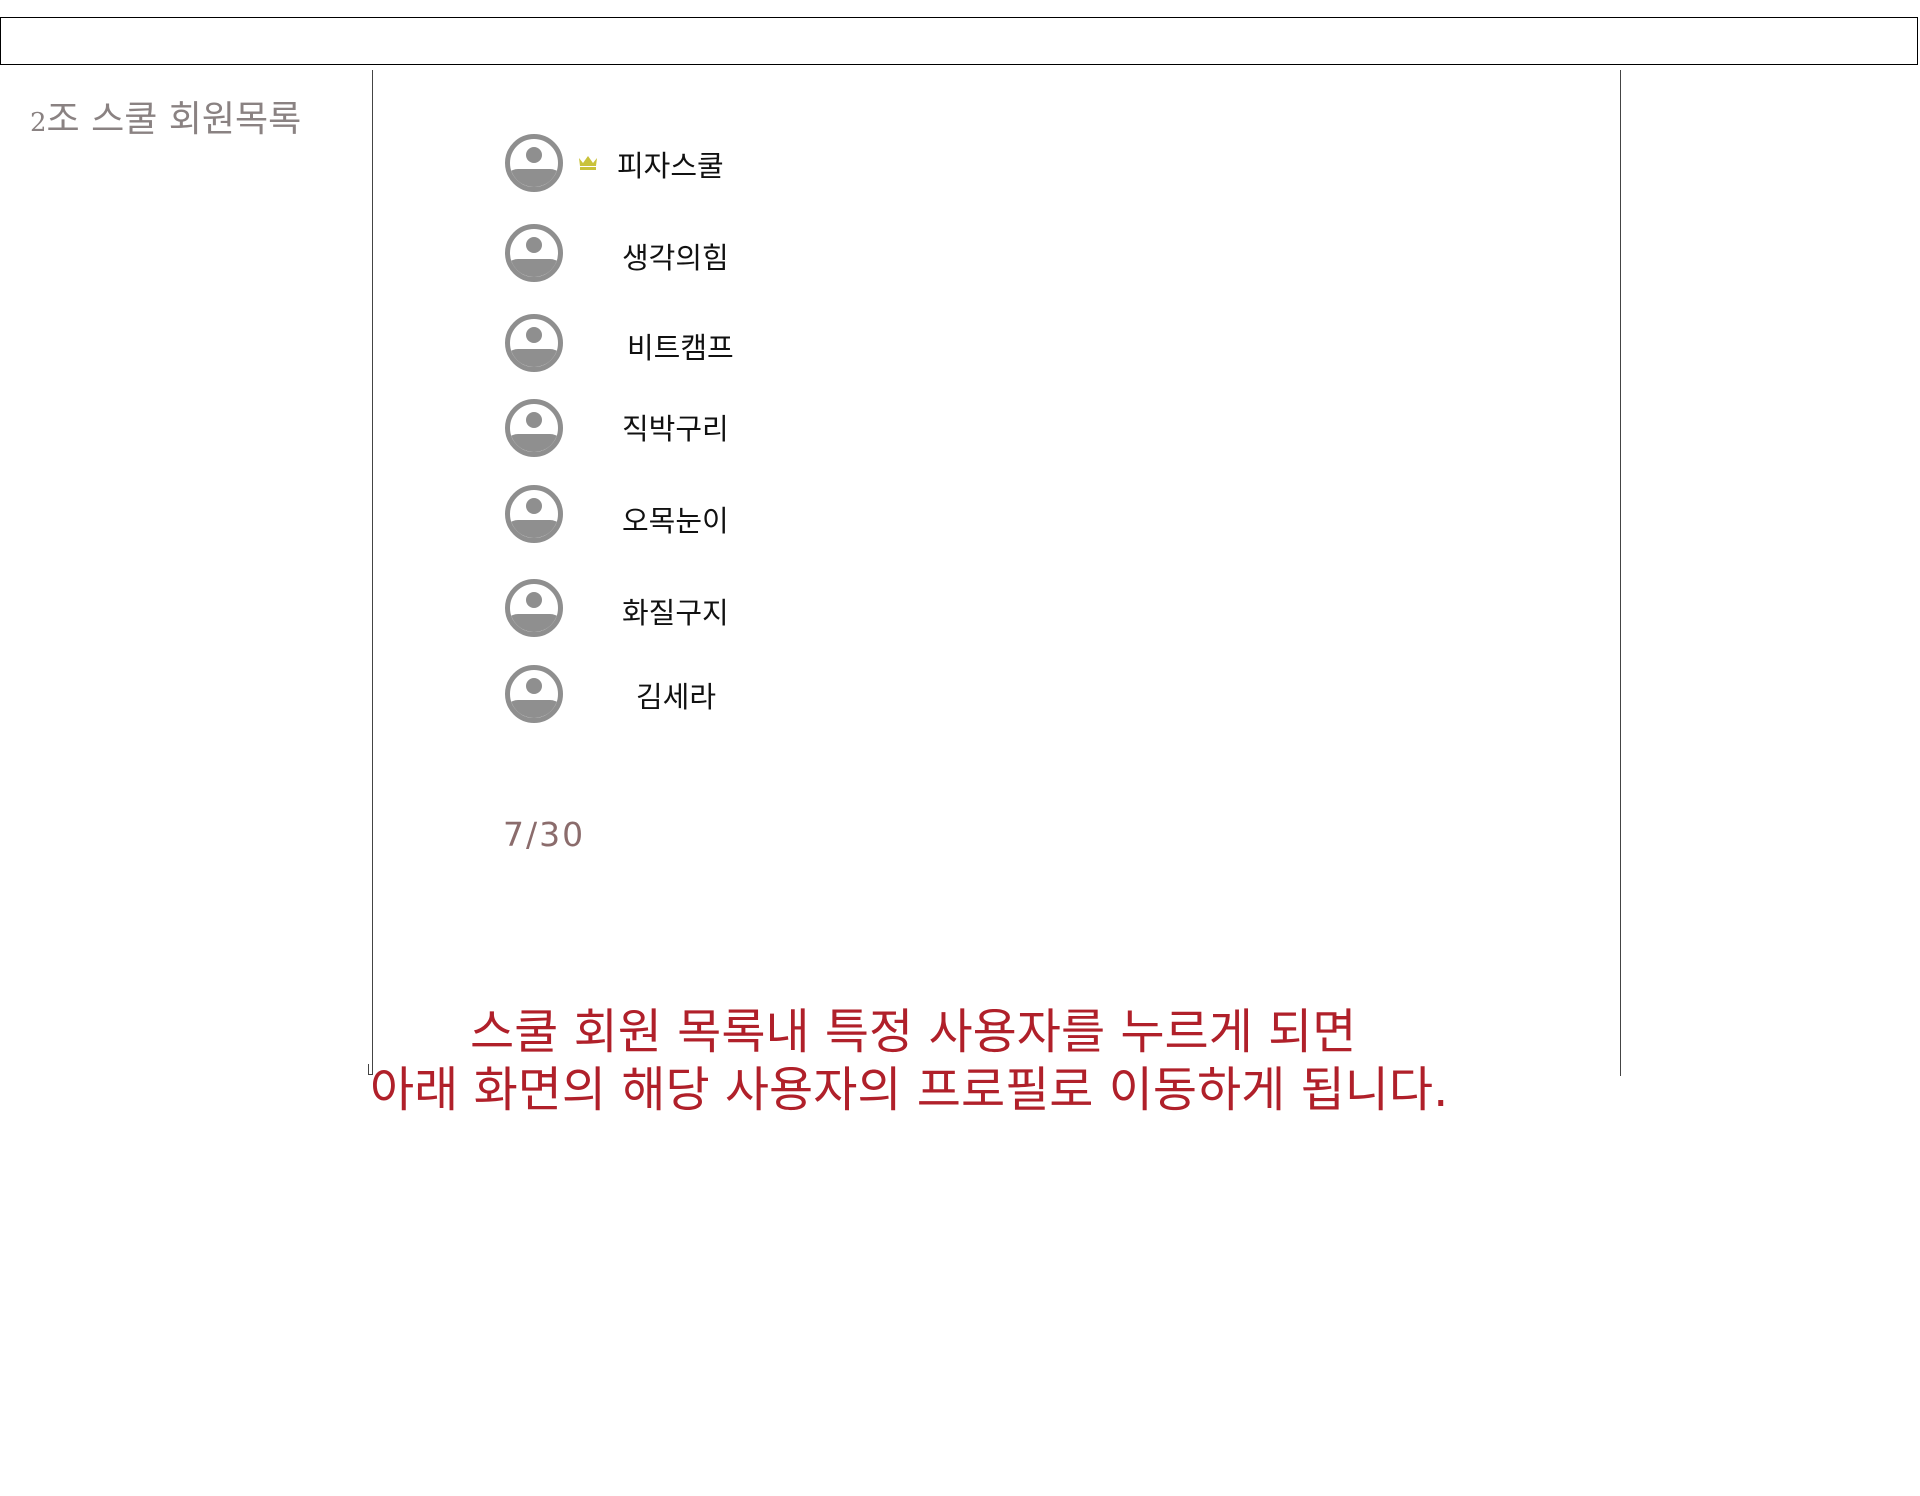  What do you see at coordinates (675, 429) in the screenshot?
I see `member-name: 직박구리` at bounding box center [675, 429].